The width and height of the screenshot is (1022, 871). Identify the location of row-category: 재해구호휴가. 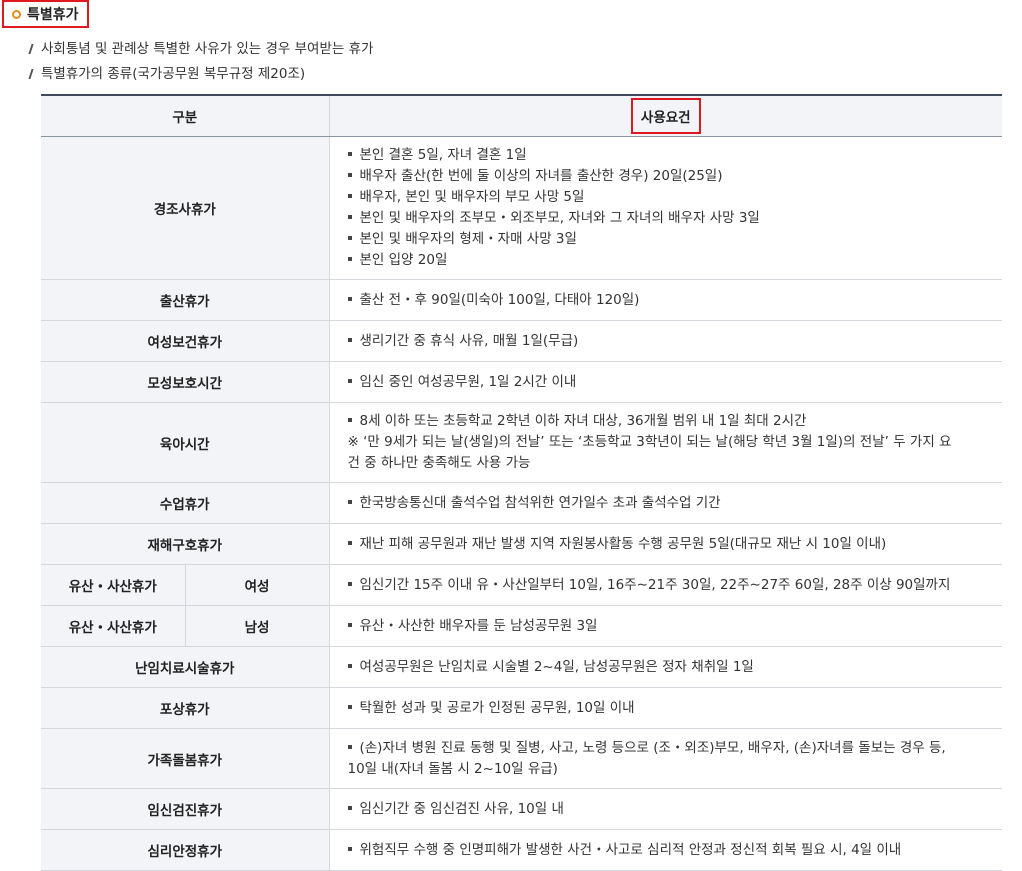
(185, 544).